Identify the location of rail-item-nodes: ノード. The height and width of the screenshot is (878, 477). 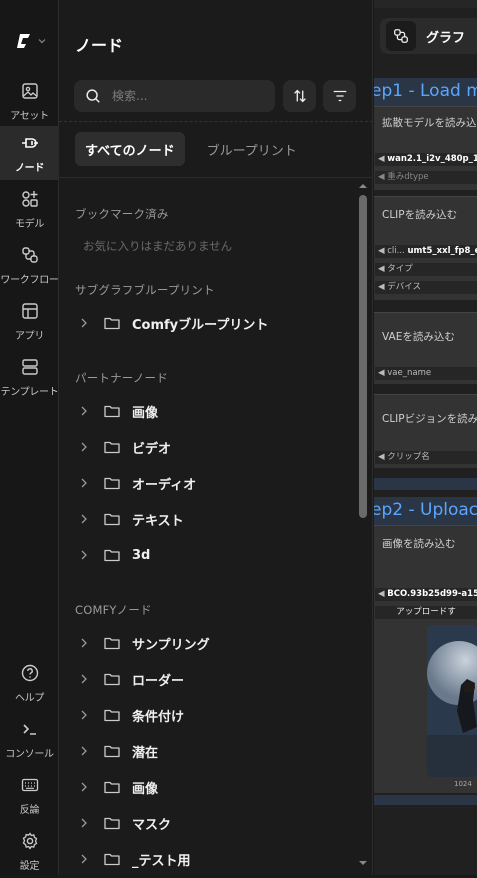
(29, 153).